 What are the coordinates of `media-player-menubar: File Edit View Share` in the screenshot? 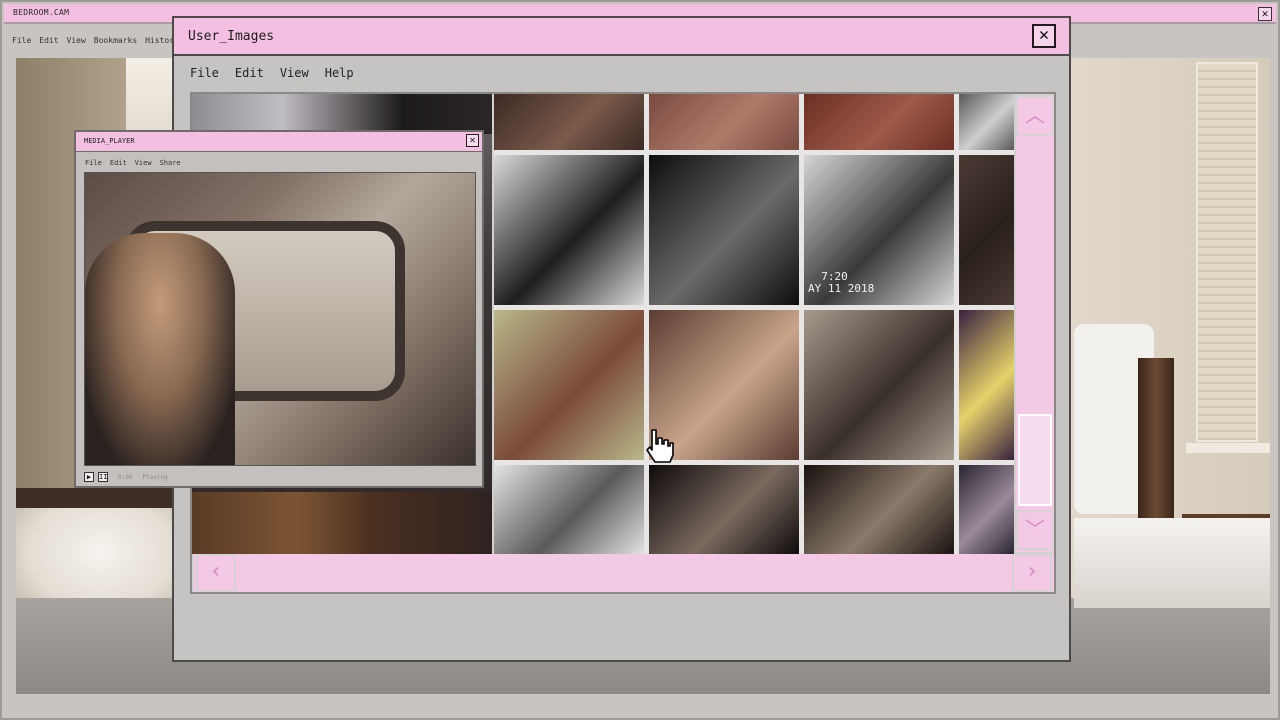 It's located at (133, 163).